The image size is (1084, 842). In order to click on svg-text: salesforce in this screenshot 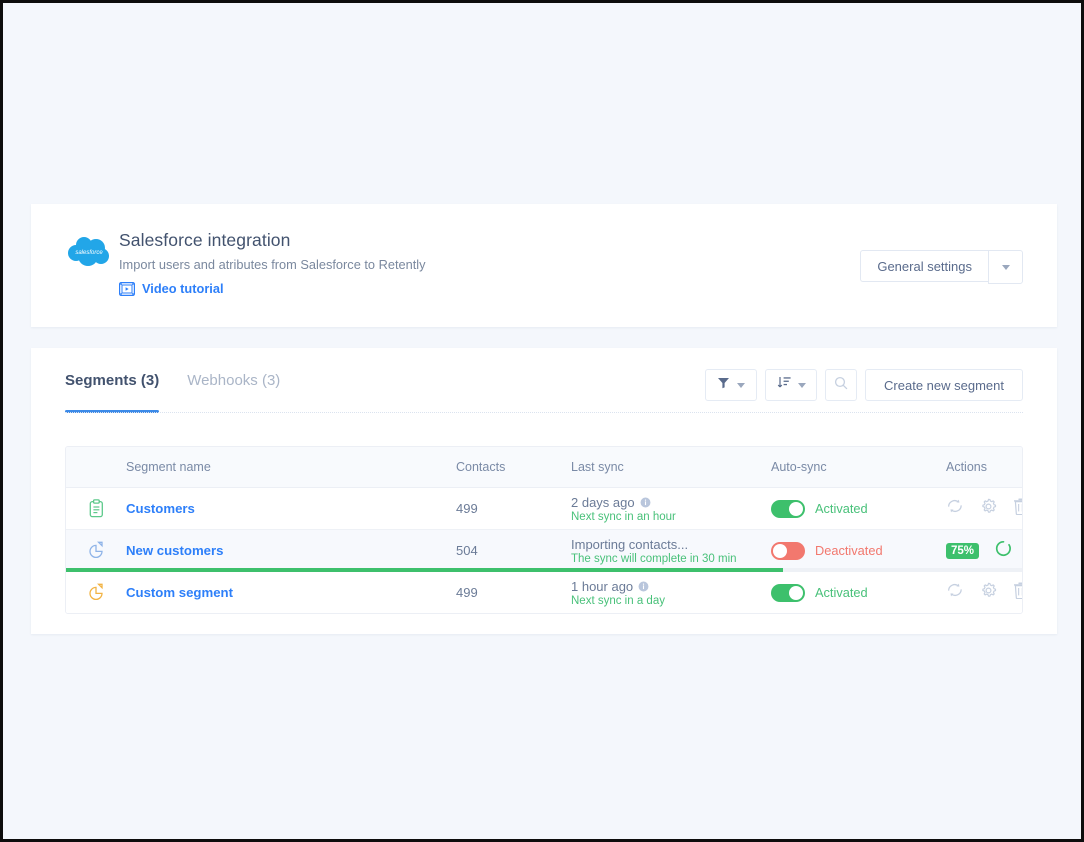, I will do `click(89, 253)`.